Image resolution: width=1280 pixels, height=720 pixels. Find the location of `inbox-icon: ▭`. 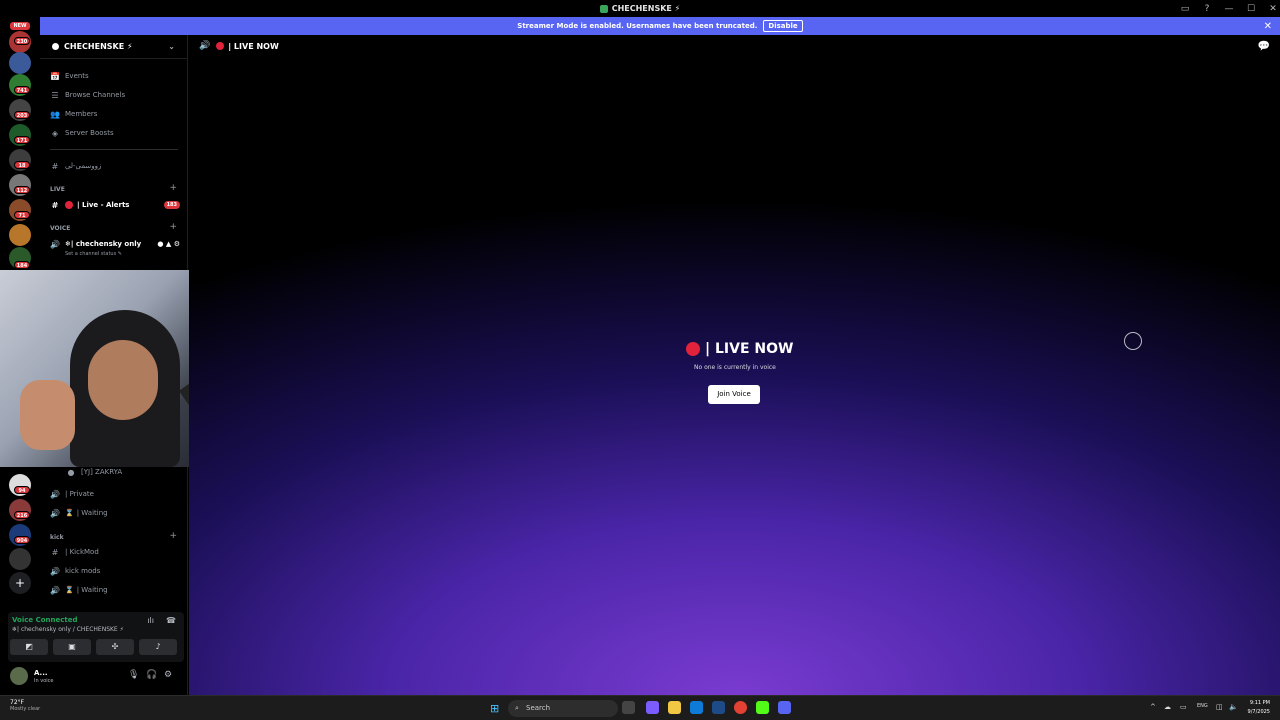

inbox-icon: ▭ is located at coordinates (1185, 9).